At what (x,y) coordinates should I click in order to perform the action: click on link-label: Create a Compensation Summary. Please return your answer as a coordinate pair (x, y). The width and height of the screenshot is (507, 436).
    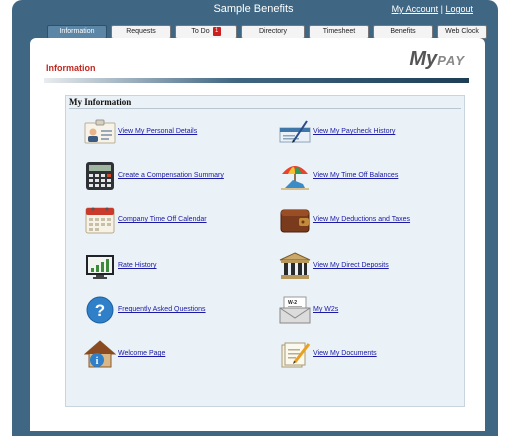
    Looking at the image, I should click on (171, 175).